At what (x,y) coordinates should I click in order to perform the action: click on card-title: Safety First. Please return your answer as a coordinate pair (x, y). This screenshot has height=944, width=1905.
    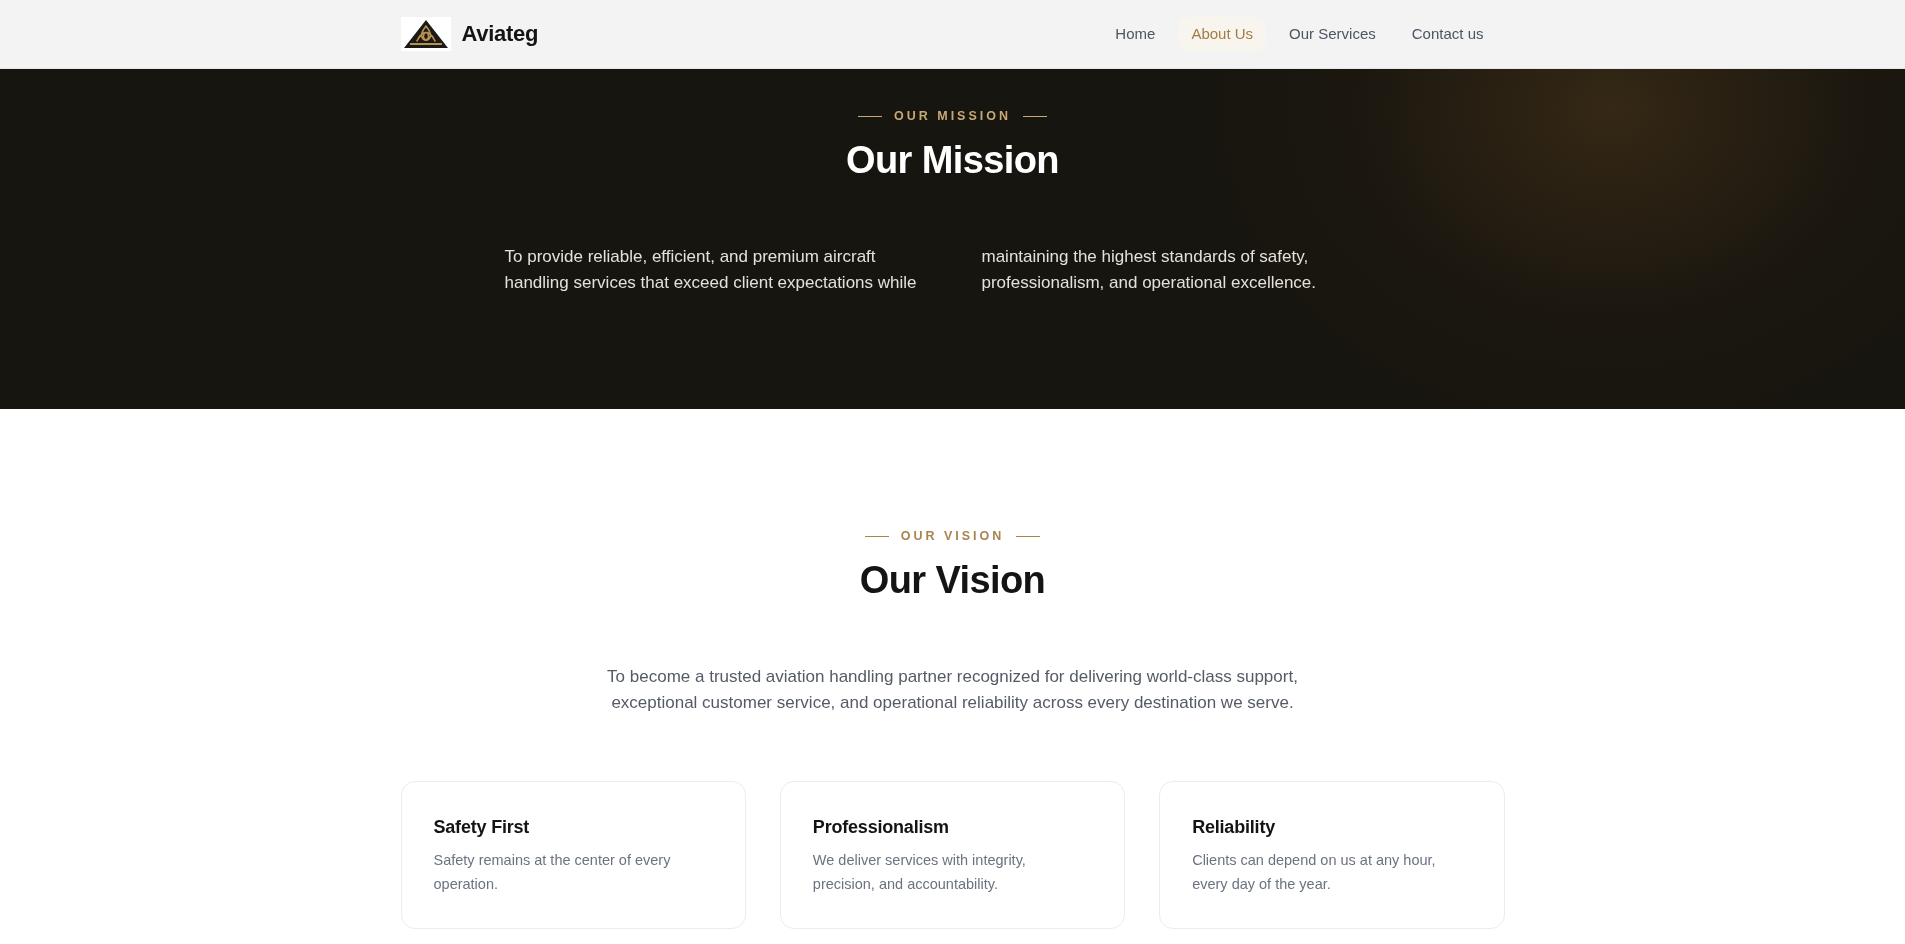
    Looking at the image, I should click on (481, 827).